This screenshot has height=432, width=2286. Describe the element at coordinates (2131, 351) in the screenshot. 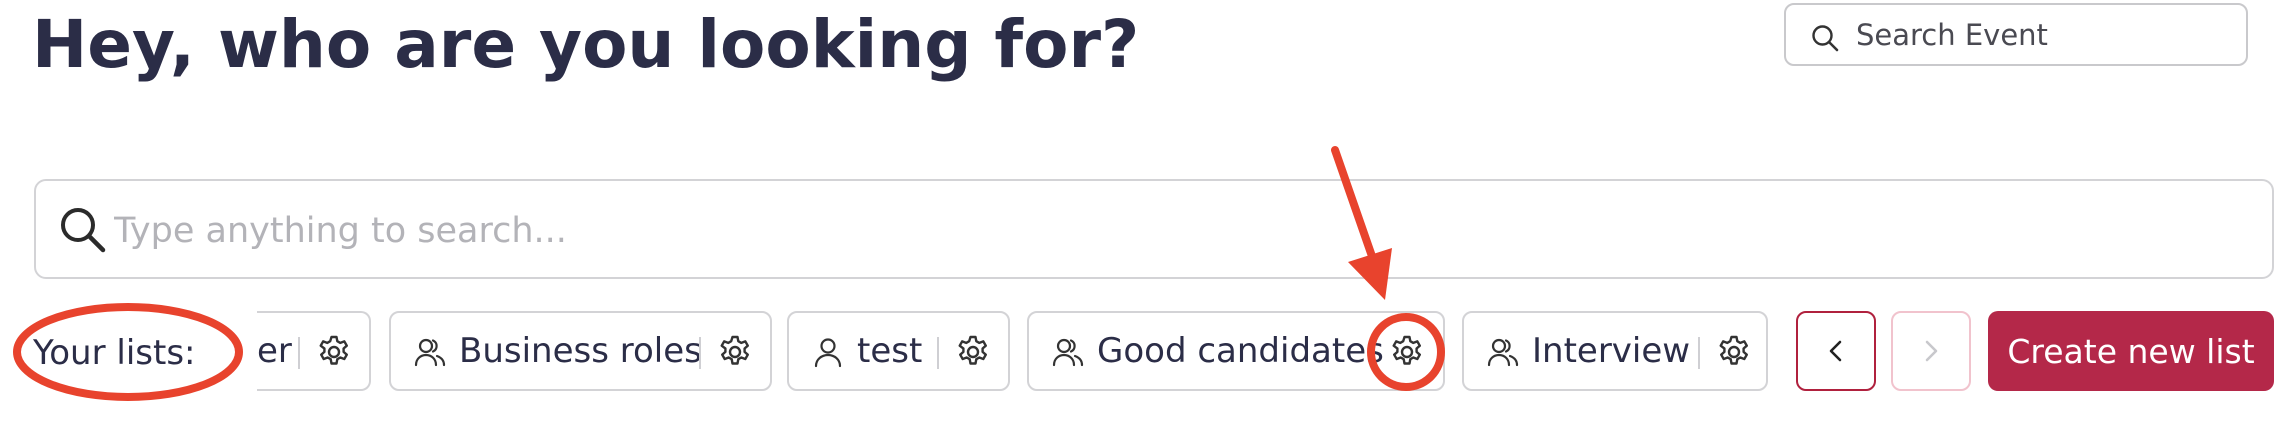

I see `create-new-list-button: Create new list` at that location.